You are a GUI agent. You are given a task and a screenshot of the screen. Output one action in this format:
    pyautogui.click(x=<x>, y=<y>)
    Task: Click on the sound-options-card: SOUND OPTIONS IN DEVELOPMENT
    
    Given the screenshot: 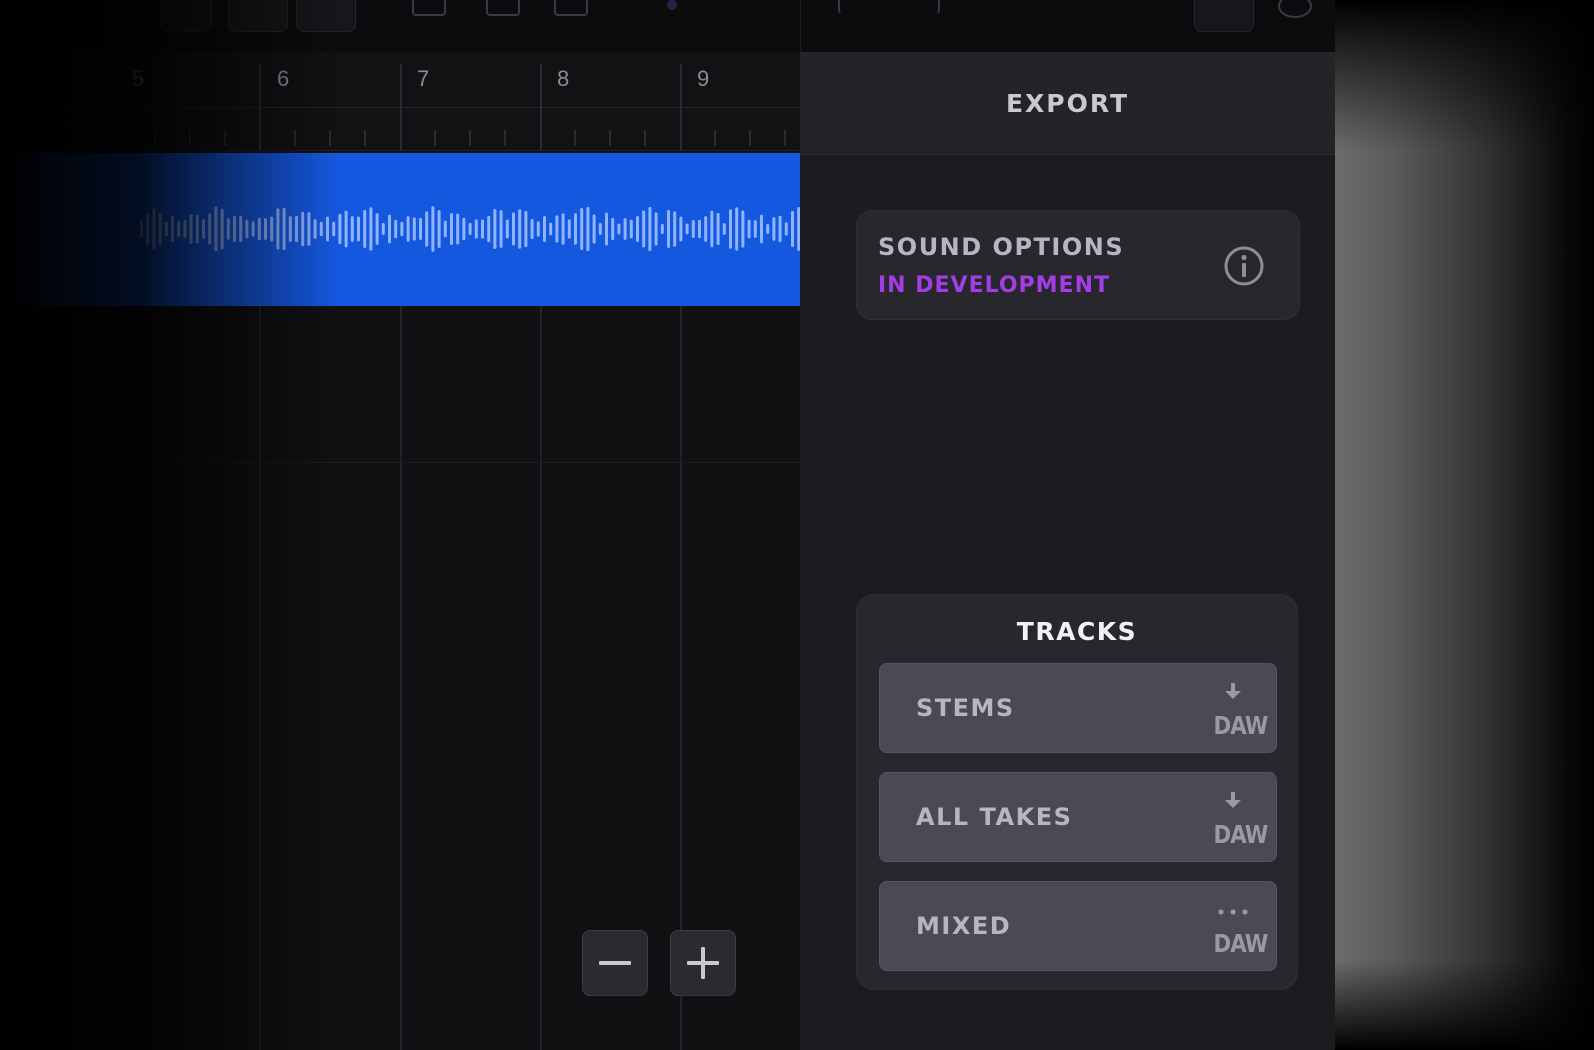 What is the action you would take?
    pyautogui.click(x=1078, y=265)
    